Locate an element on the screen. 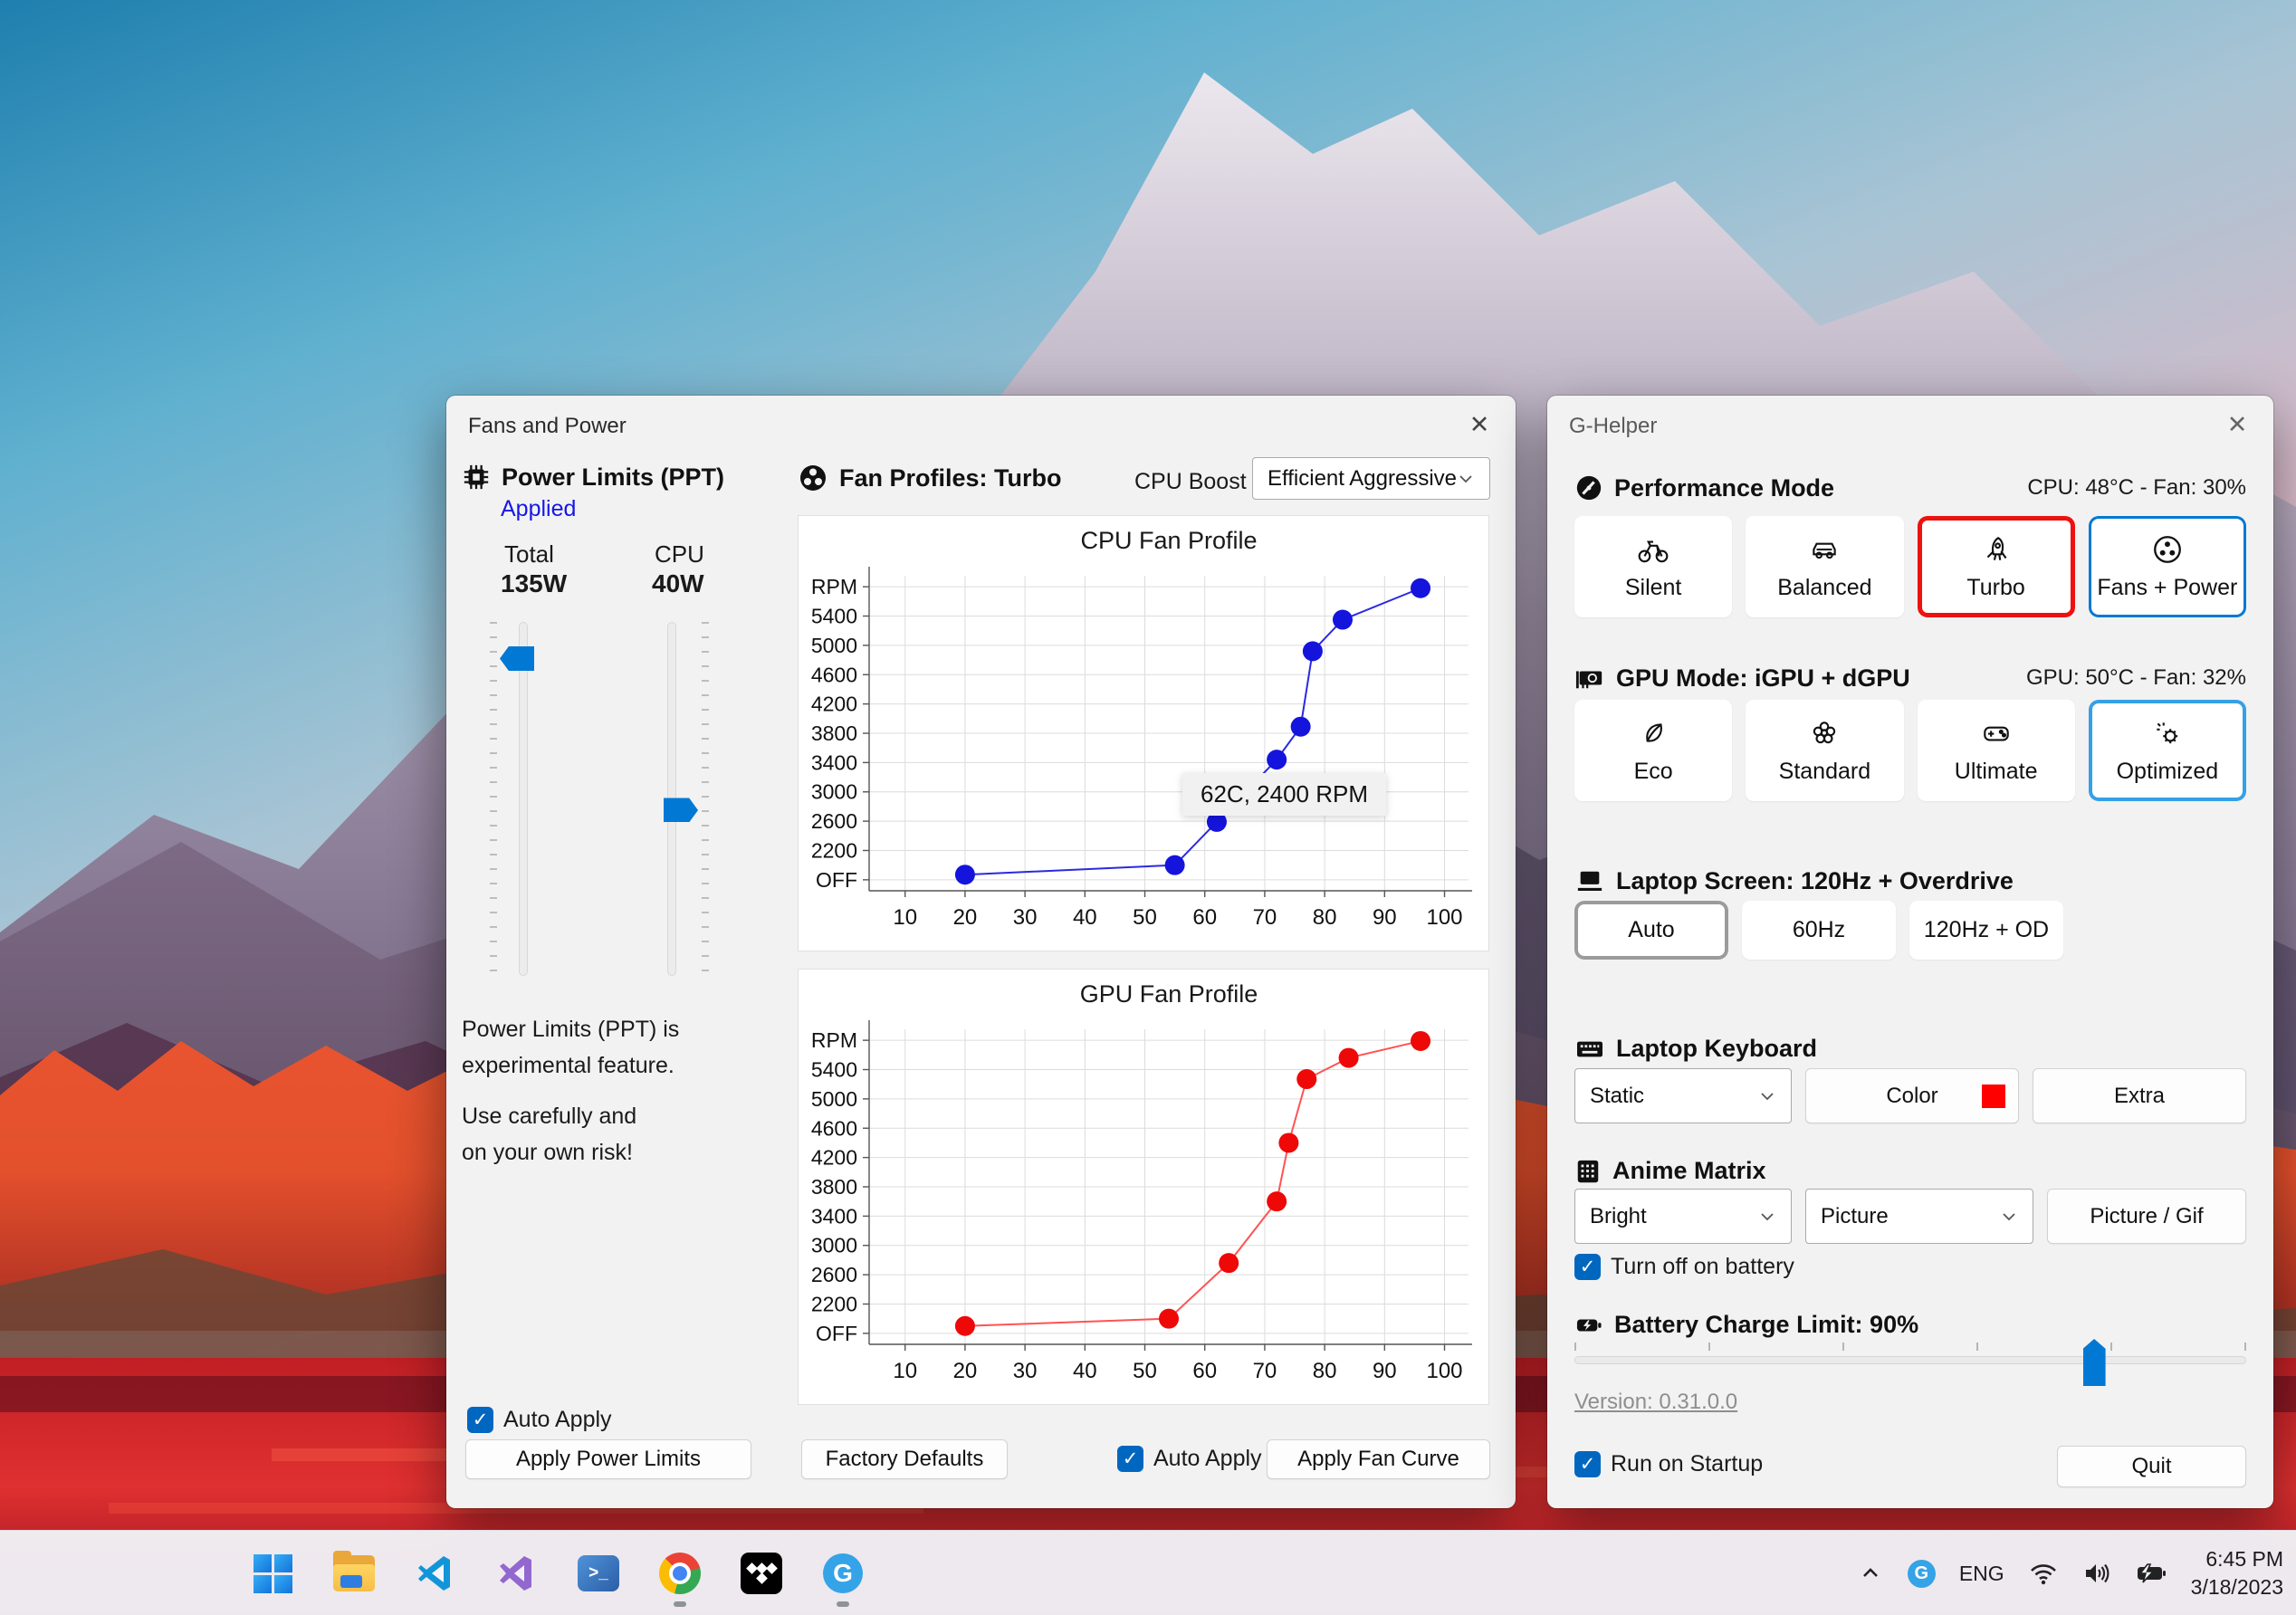 Image resolution: width=2296 pixels, height=1615 pixels. matrix-brightness-dropdown: Bright is located at coordinates (1683, 1216).